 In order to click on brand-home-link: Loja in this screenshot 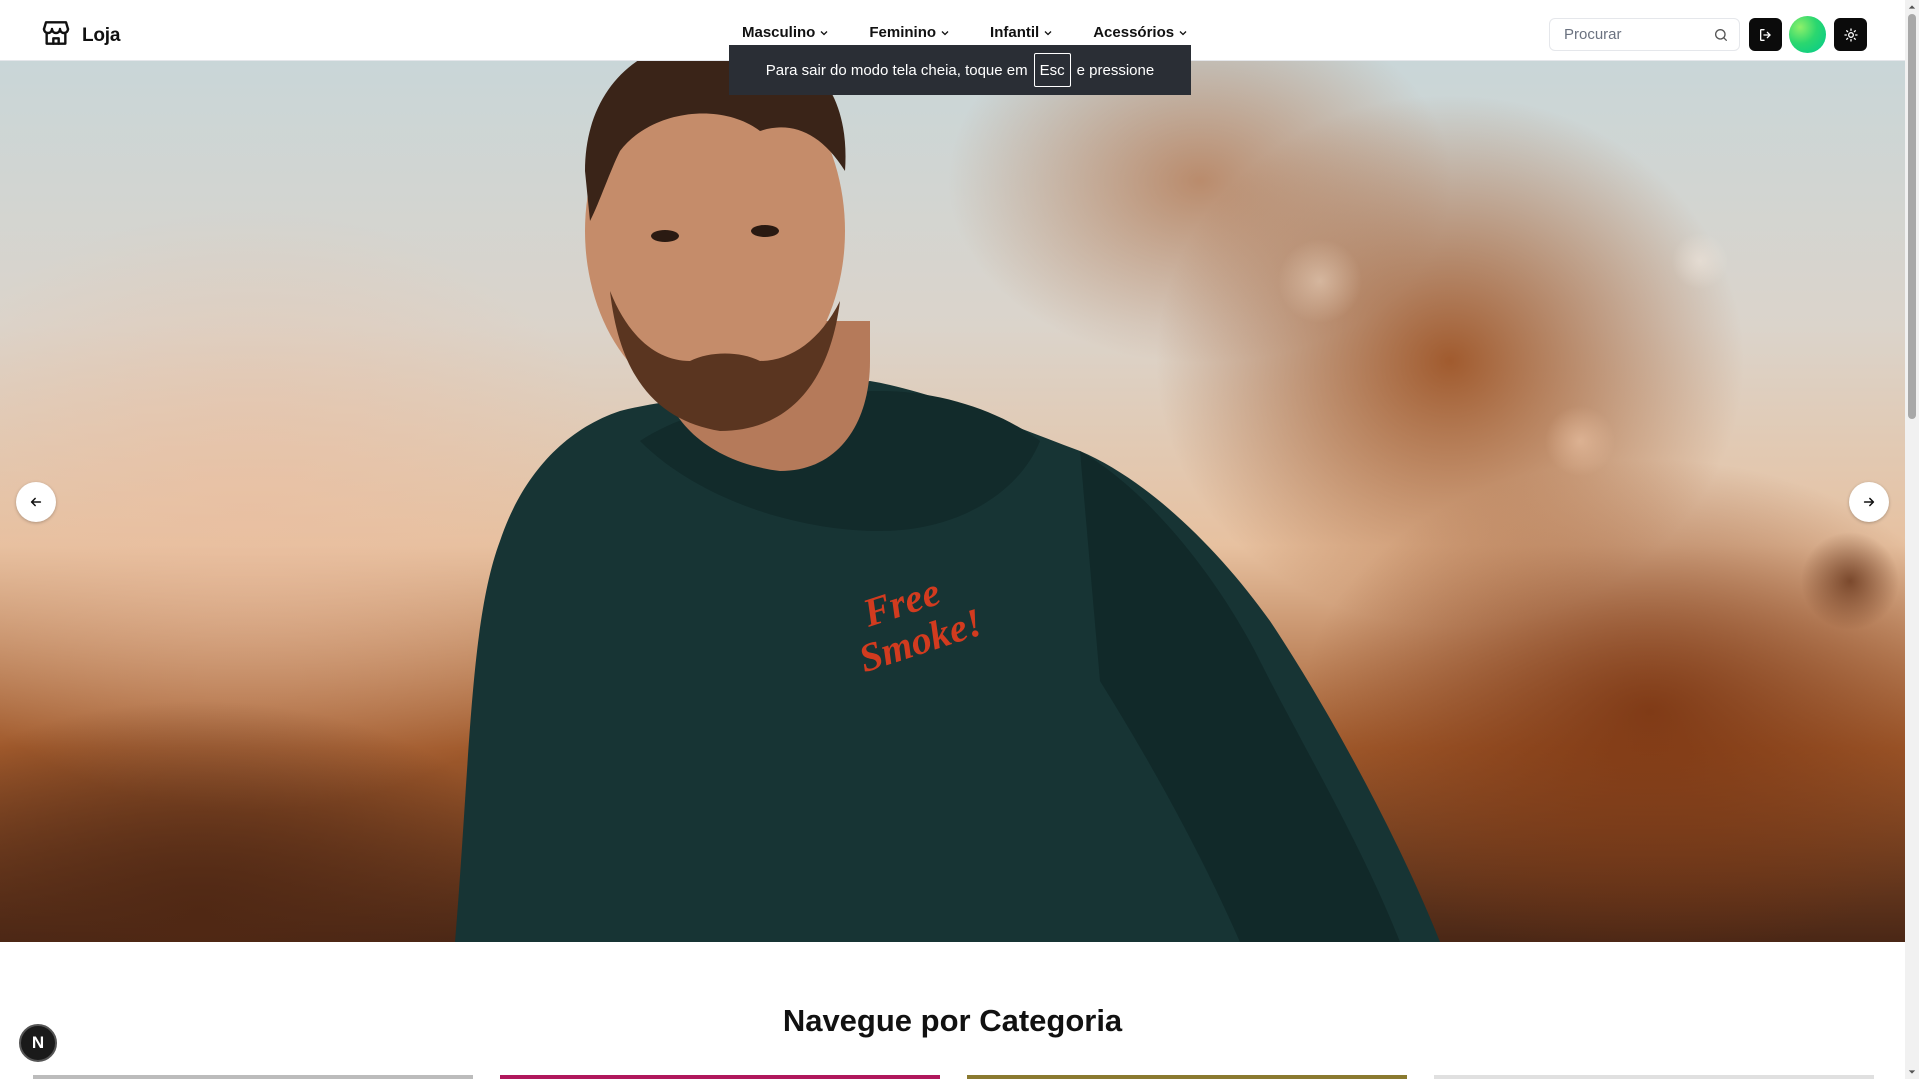, I will do `click(80, 35)`.